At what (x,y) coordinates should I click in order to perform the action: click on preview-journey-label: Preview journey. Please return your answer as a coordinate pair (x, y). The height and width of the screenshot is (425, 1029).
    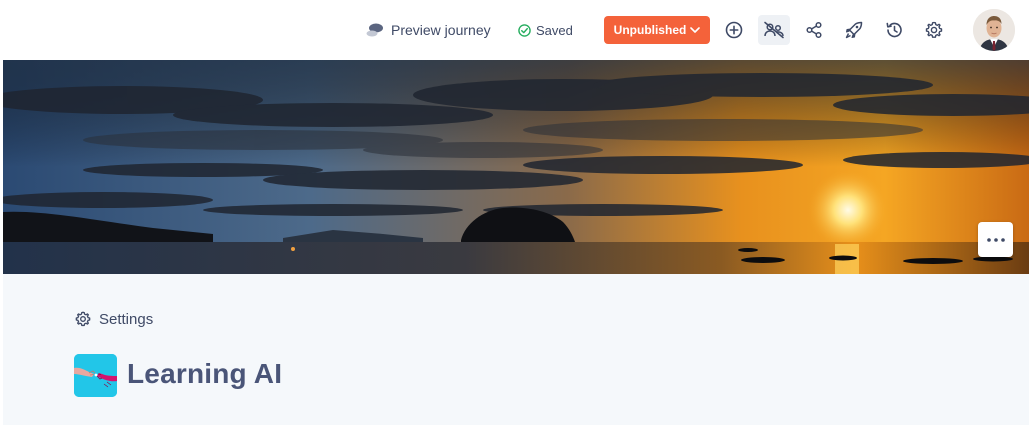
    Looking at the image, I should click on (441, 30).